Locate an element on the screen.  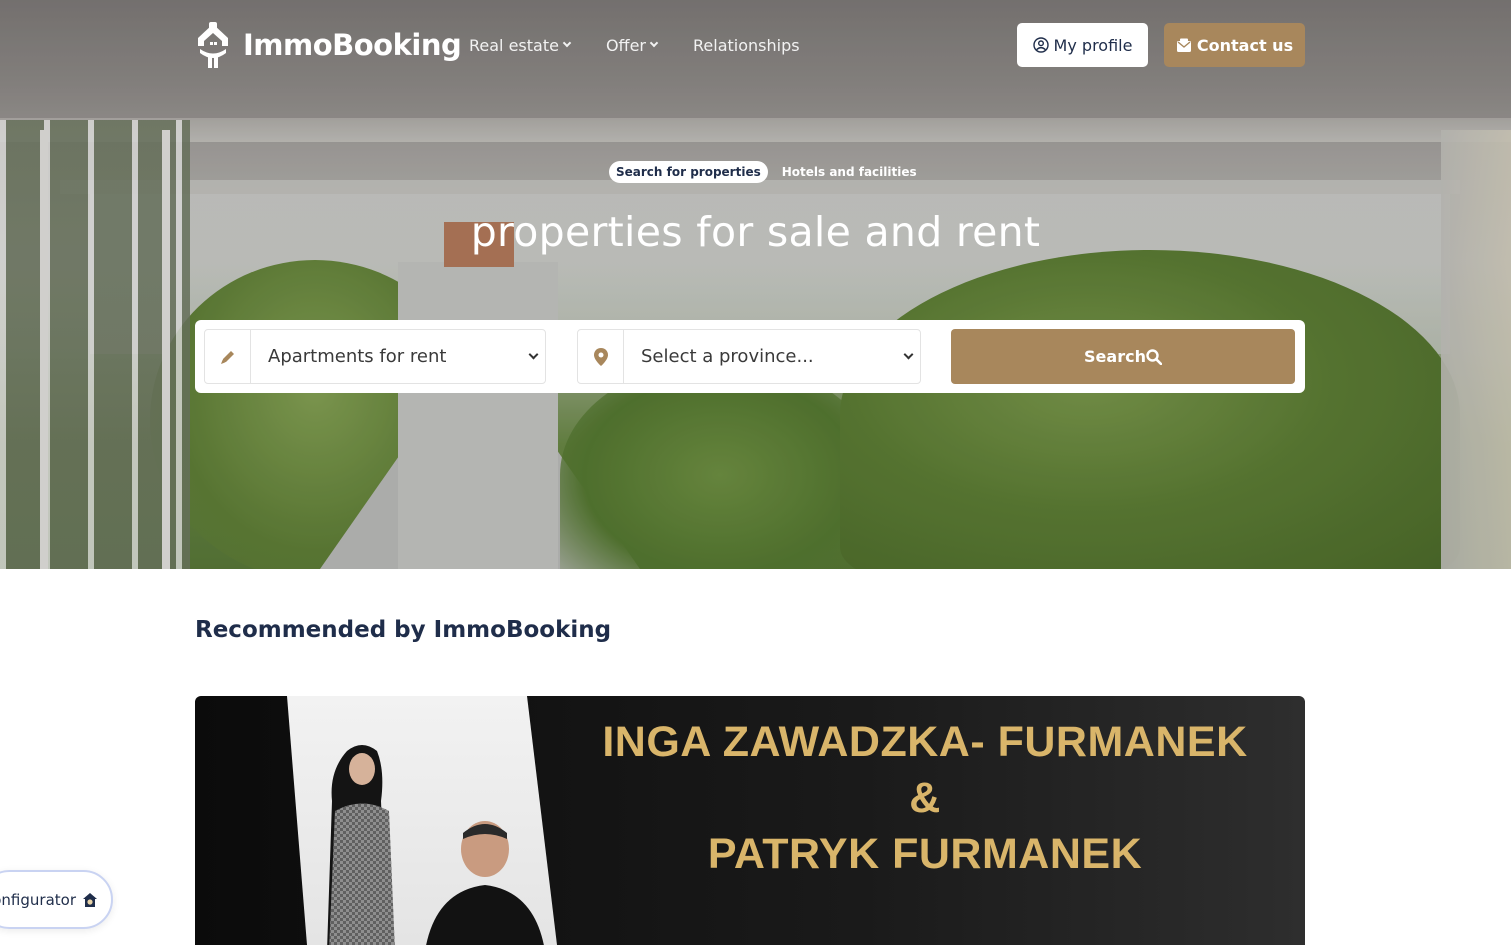
banner-line: INGA ZAWADZKA- FURMANEK is located at coordinates (925, 742).